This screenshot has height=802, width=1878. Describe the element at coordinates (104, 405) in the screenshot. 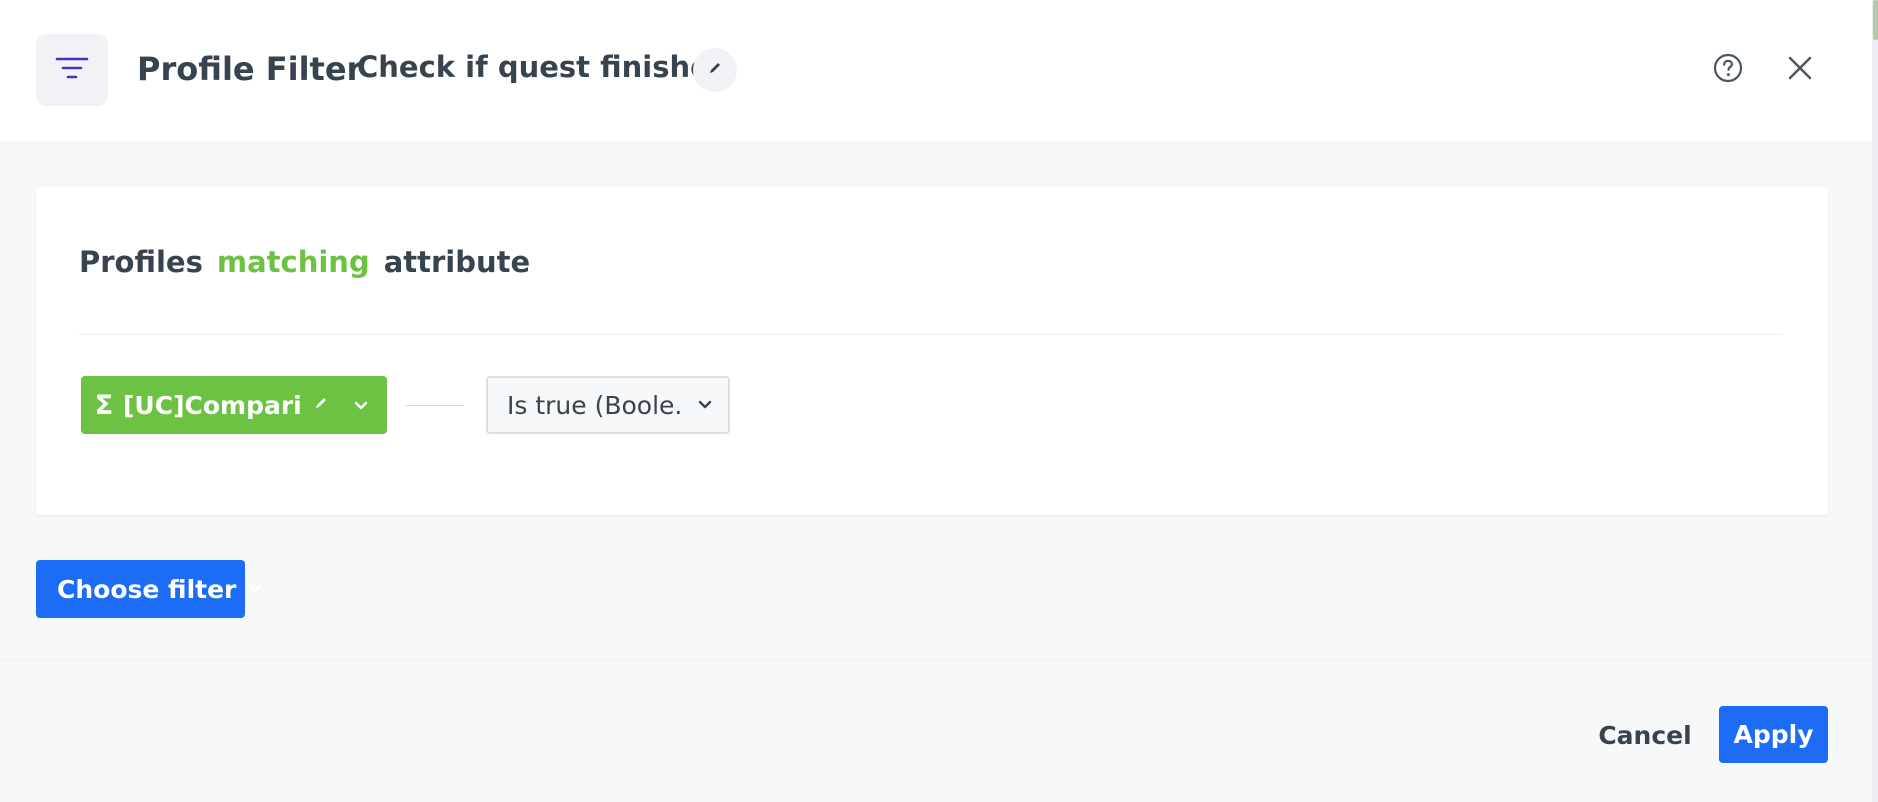

I see `sigma-icon: Σ` at that location.